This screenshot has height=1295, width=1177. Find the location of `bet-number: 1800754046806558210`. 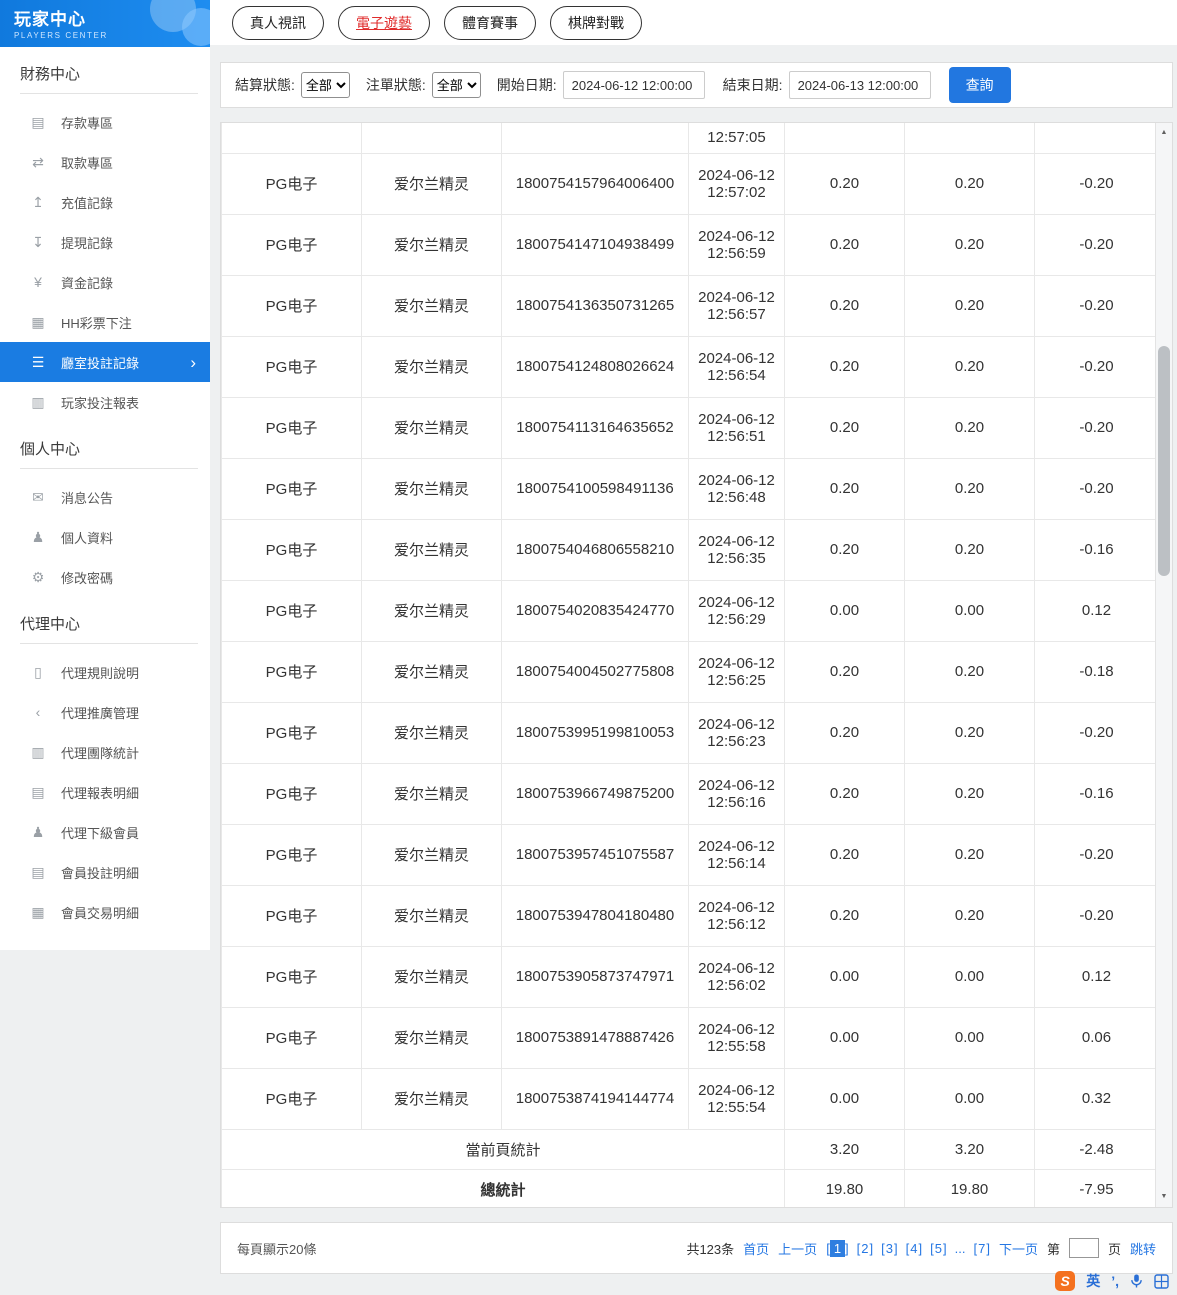

bet-number: 1800754046806558210 is located at coordinates (595, 549).